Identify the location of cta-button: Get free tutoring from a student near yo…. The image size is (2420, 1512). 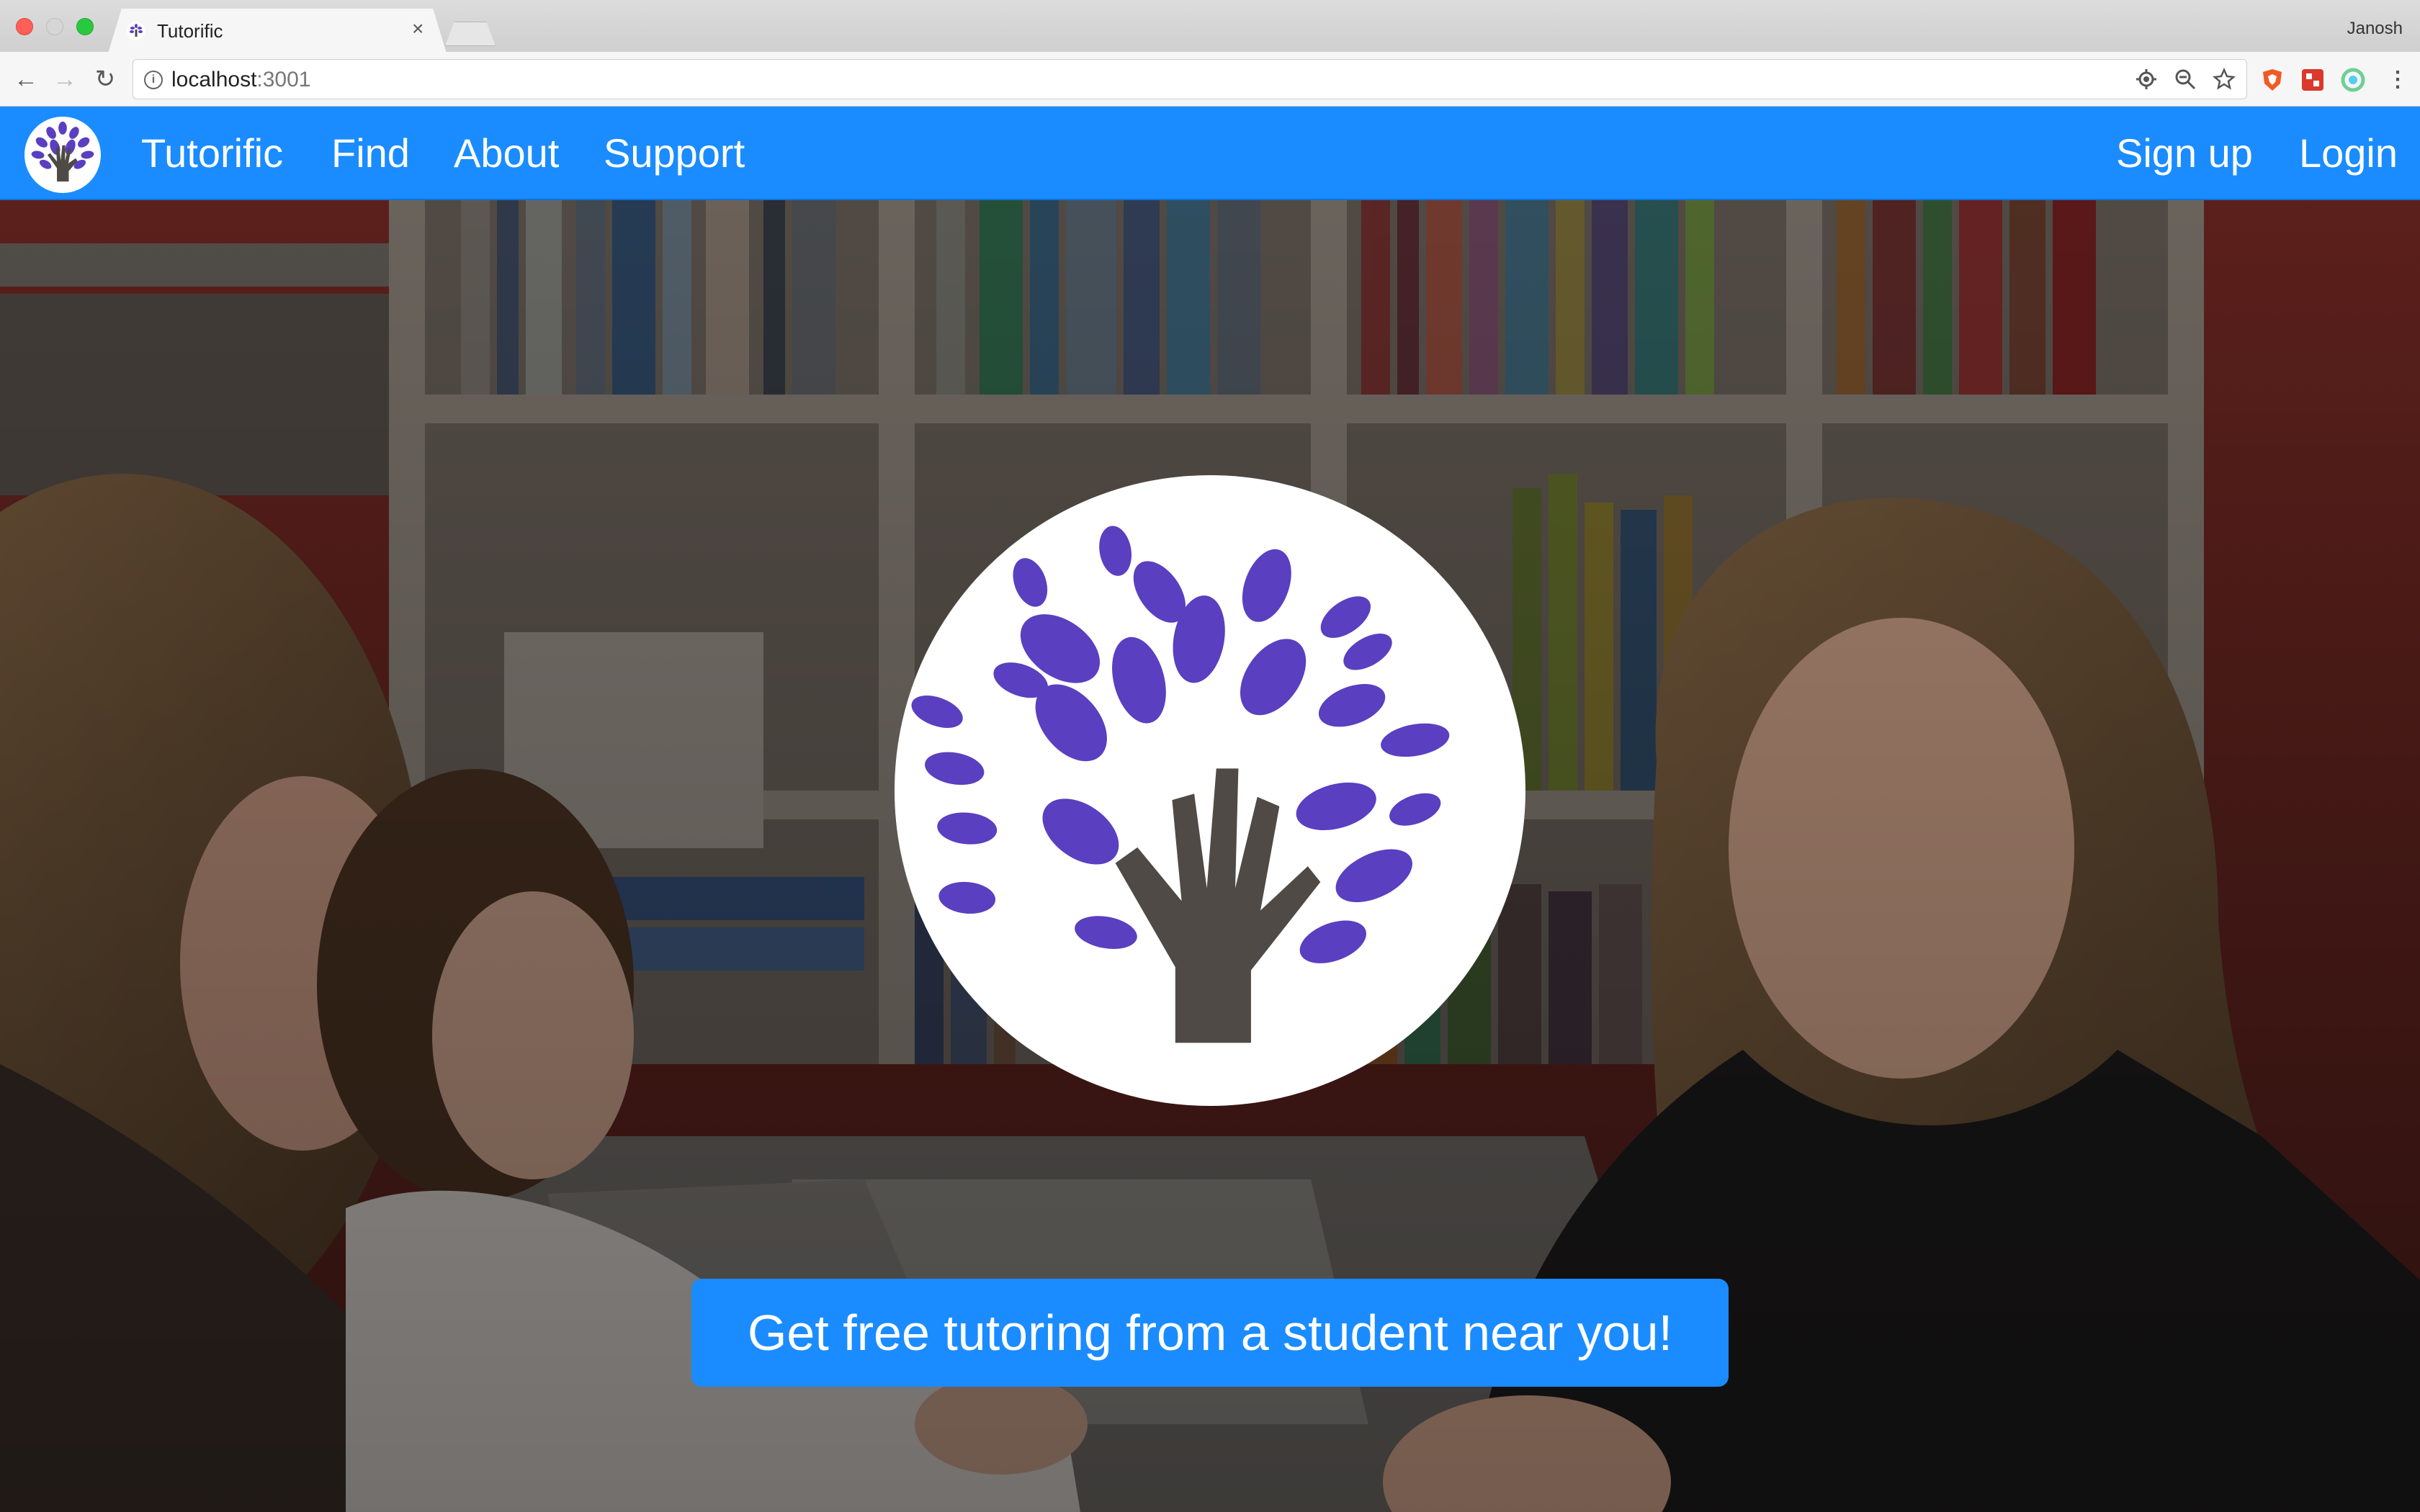
(1210, 1333).